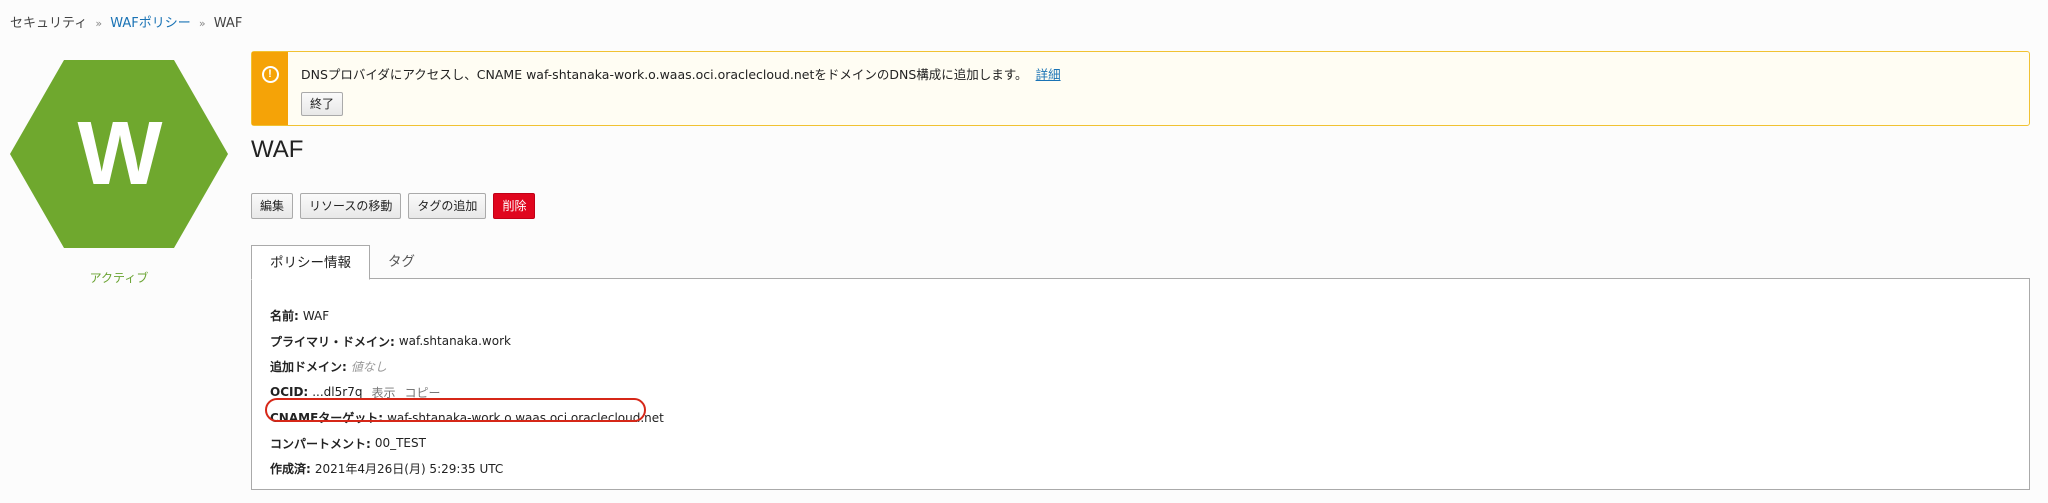 Image resolution: width=2048 pixels, height=503 pixels. I want to click on add-tag-button: タグの追加, so click(447, 206).